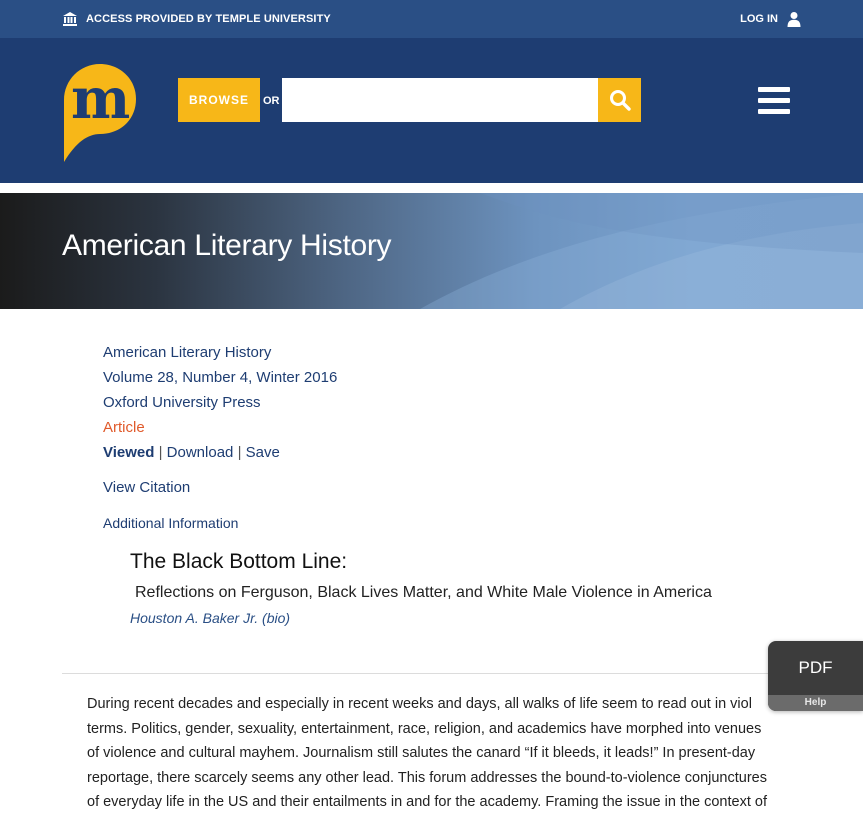 This screenshot has height=817, width=863. Describe the element at coordinates (219, 100) in the screenshot. I see `browse-button: BROWSE` at that location.